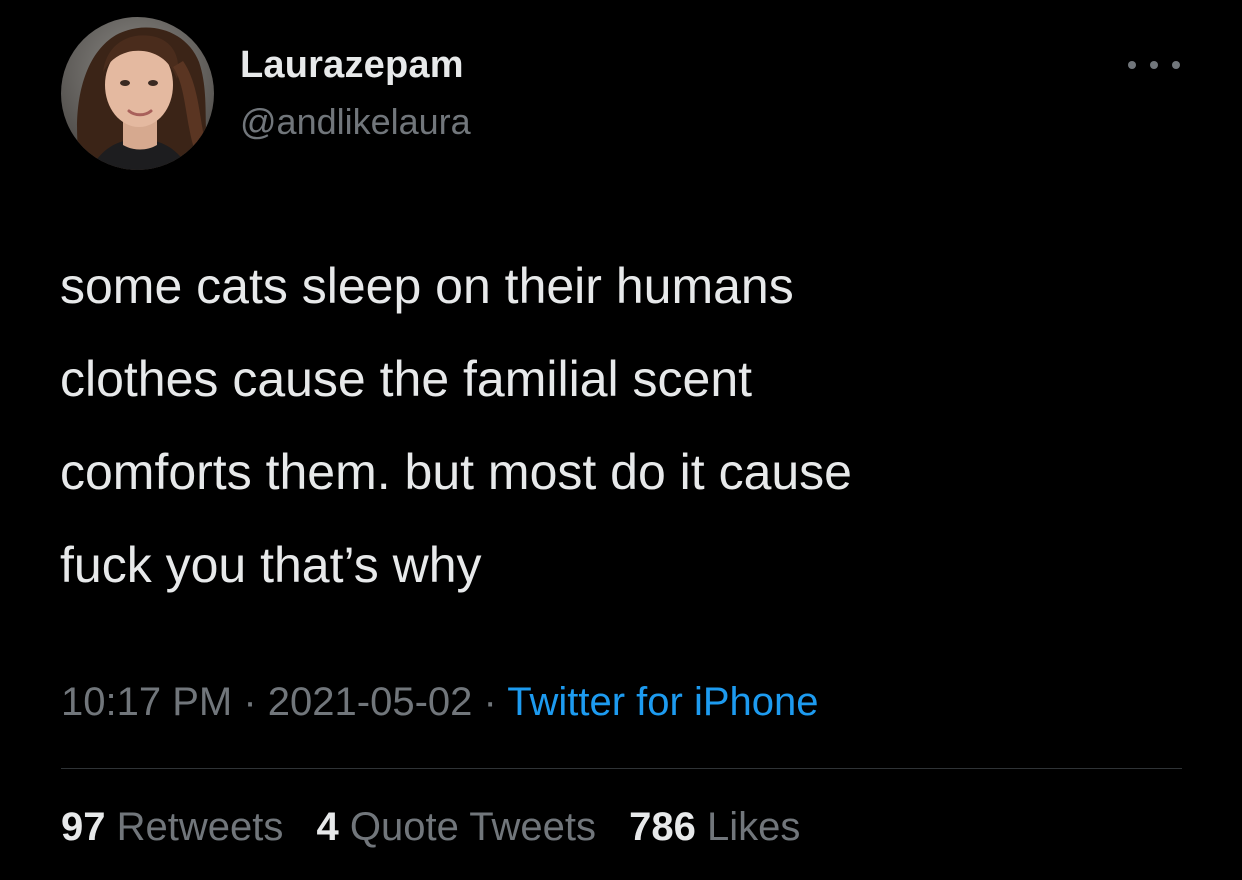  I want to click on more-options-icon, so click(1154, 65).